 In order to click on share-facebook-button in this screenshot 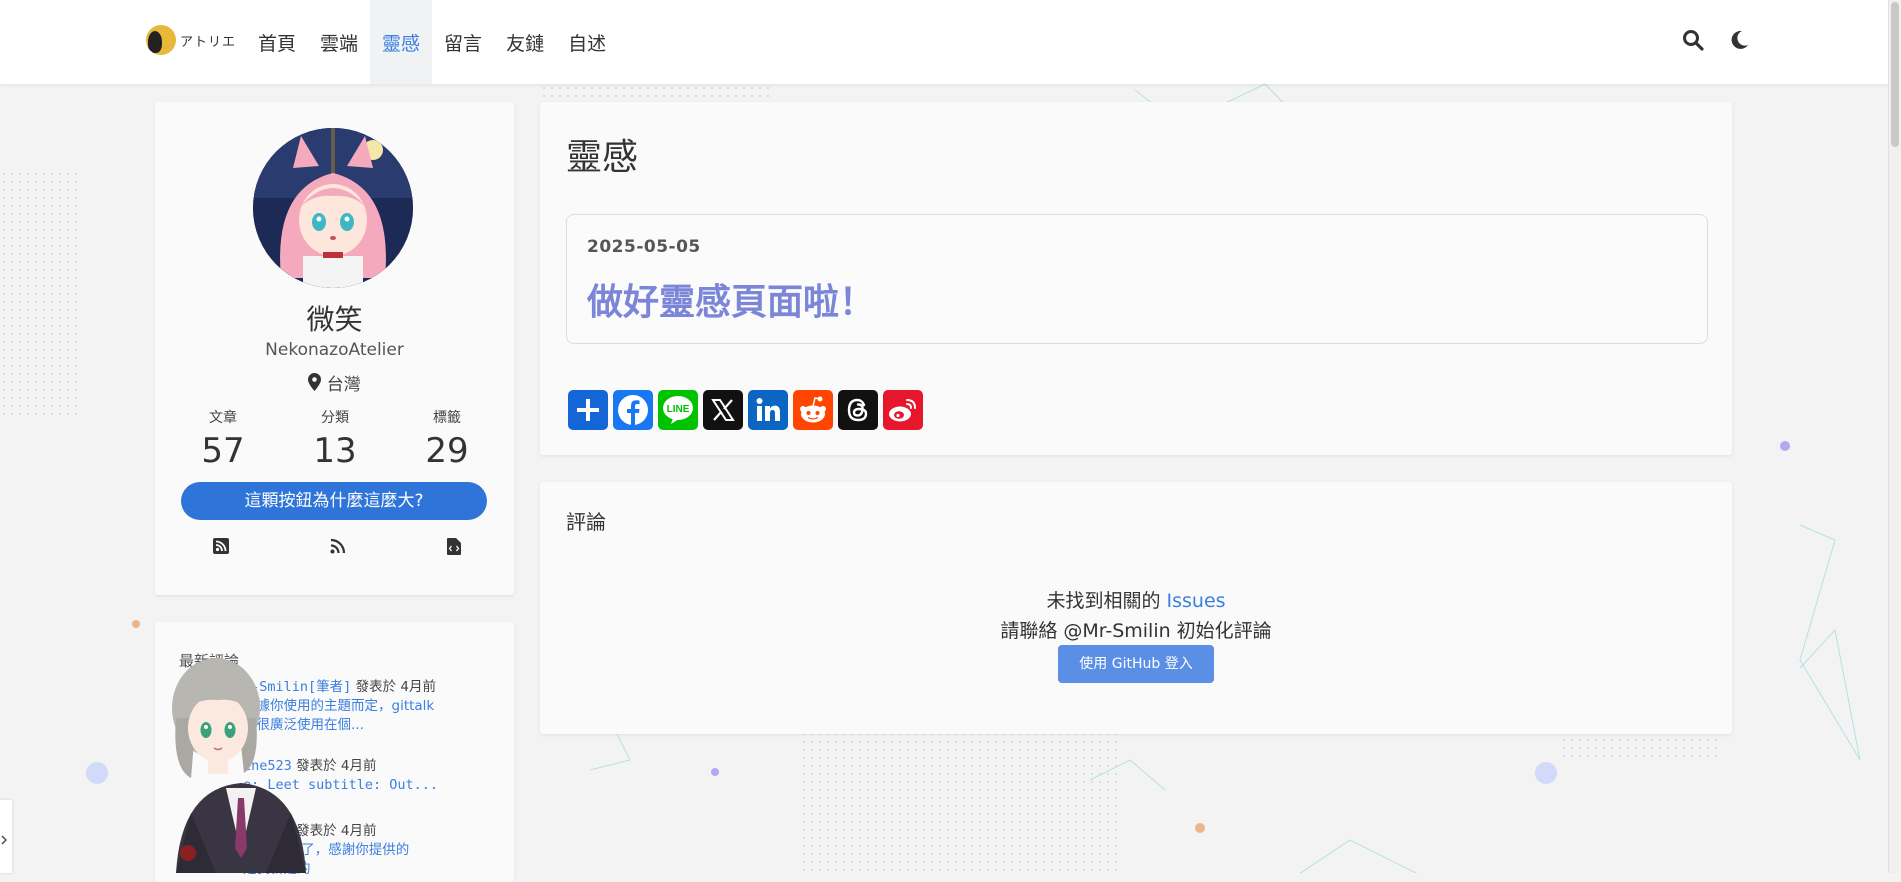, I will do `click(633, 410)`.